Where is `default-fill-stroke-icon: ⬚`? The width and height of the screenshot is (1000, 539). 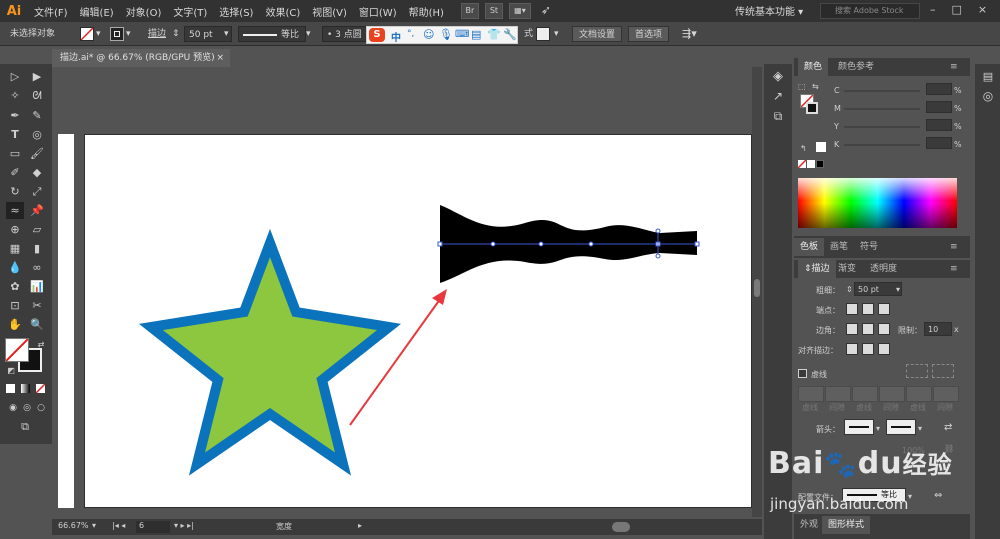
default-fill-stroke-icon: ⬚ is located at coordinates (802, 86).